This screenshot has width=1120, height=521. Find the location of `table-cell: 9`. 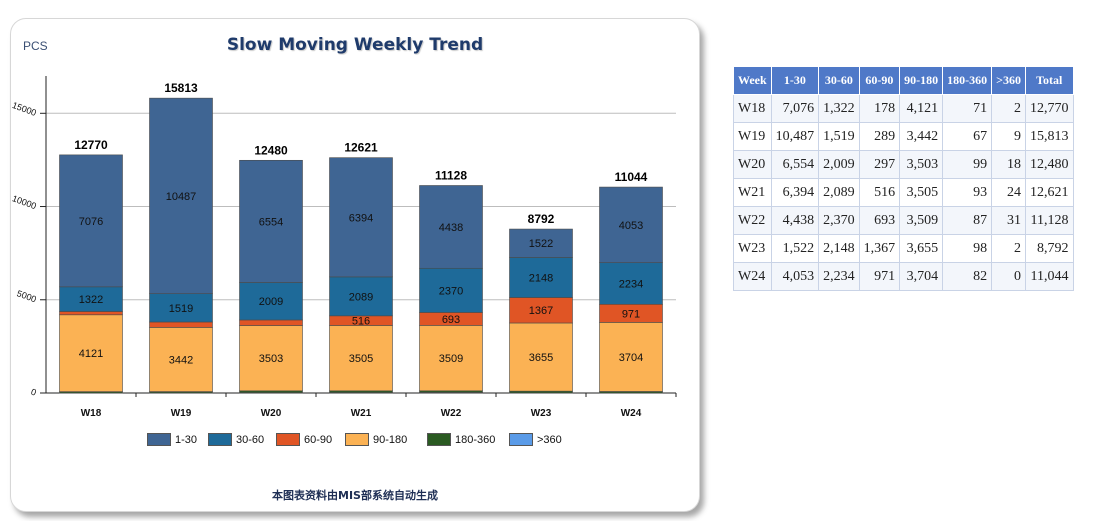

table-cell: 9 is located at coordinates (1009, 136).